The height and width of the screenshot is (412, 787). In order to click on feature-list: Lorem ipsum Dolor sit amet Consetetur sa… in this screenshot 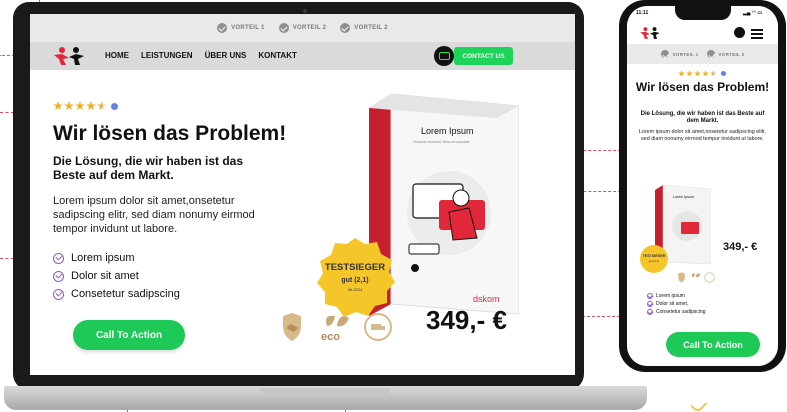, I will do `click(116, 279)`.